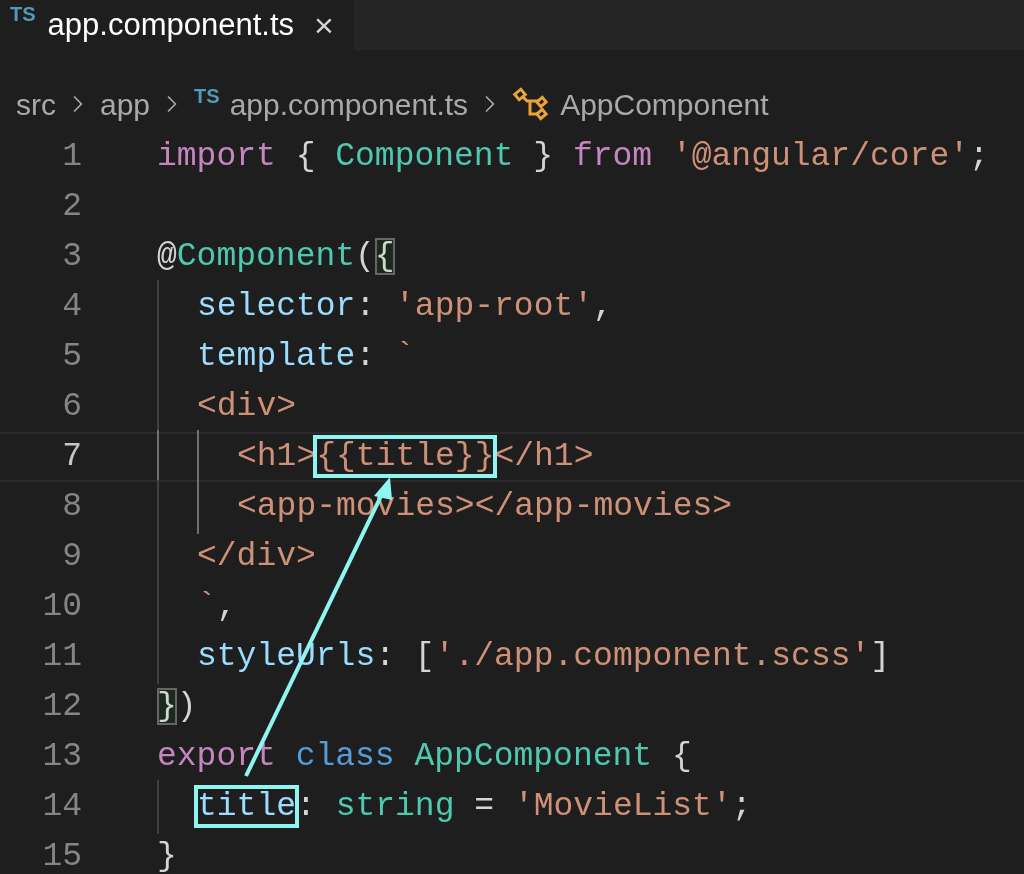 This screenshot has width=1024, height=874. I want to click on highlighted-code: title, so click(247, 807).